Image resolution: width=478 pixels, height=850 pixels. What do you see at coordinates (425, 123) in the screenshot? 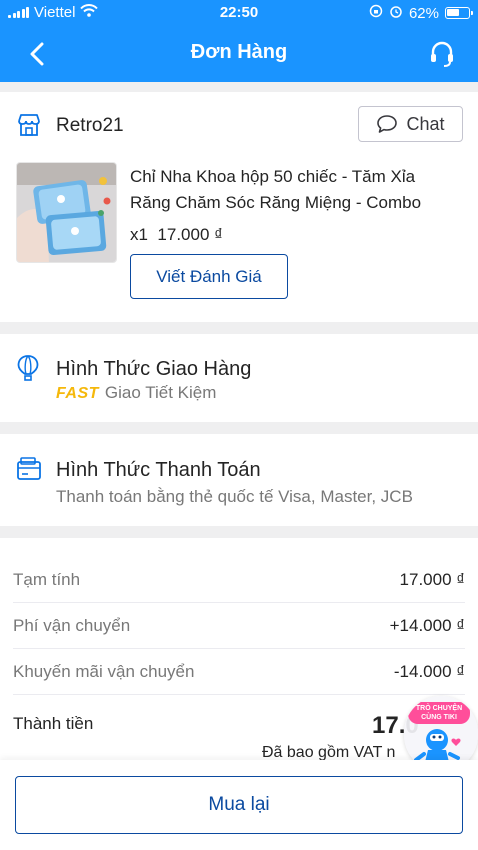
I see `chat-button-label: Chat` at bounding box center [425, 123].